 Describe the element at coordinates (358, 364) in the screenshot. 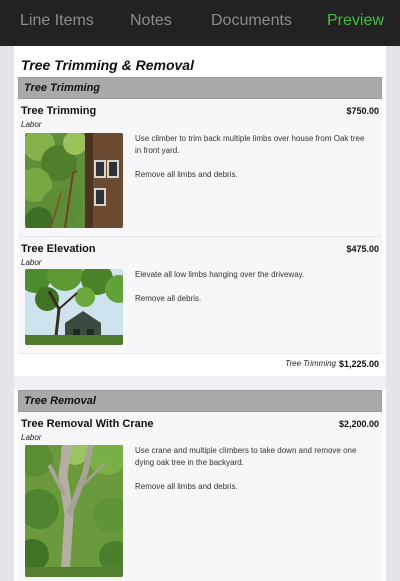

I see `subtotal-value: $1,225.00` at that location.